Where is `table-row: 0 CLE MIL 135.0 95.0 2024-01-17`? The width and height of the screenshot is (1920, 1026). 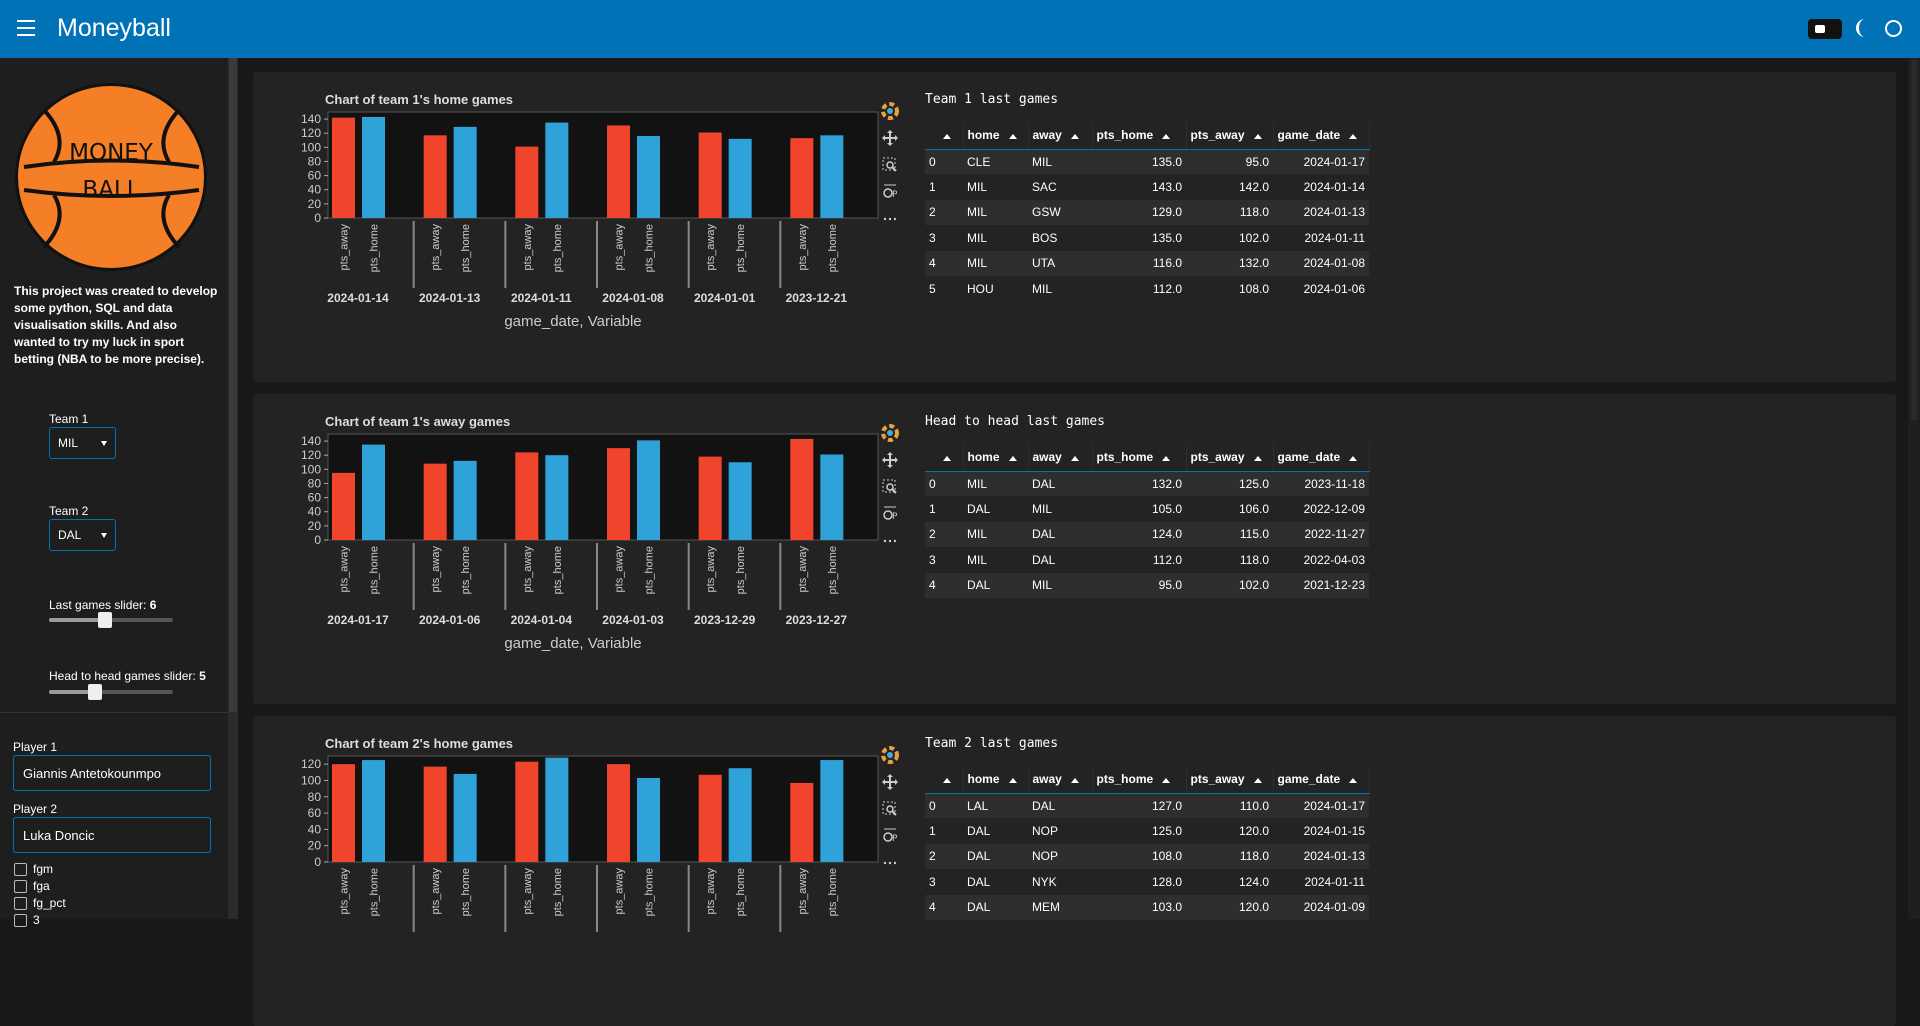 table-row: 0 CLE MIL 135.0 95.0 2024-01-17 is located at coordinates (1147, 162).